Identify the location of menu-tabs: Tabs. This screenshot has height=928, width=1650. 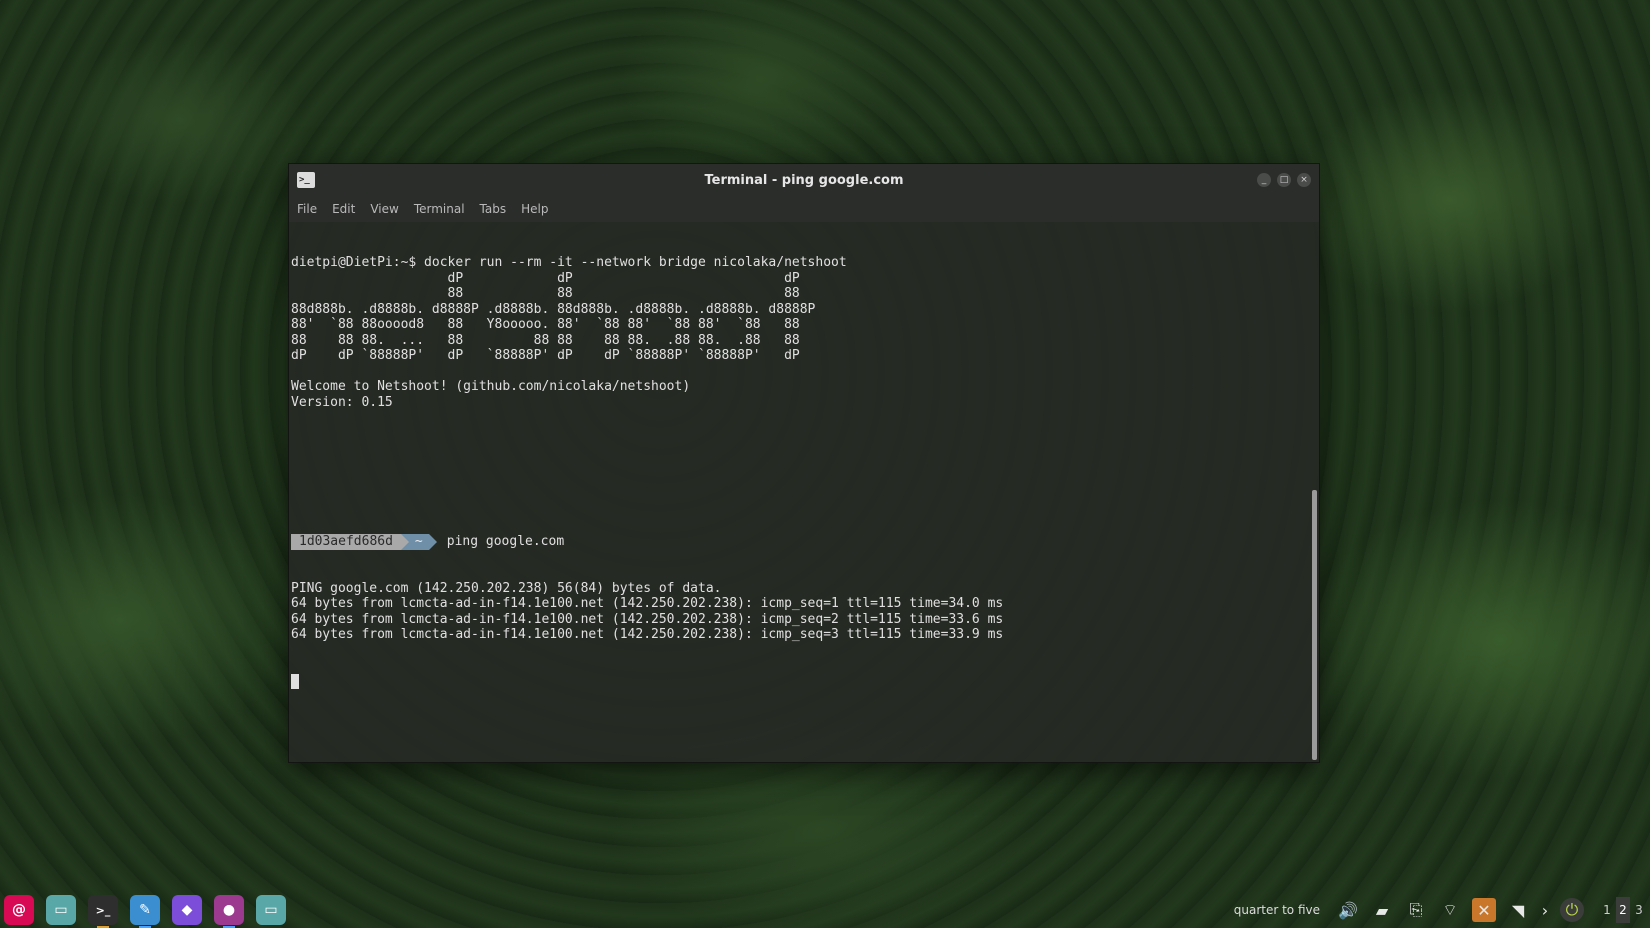
(493, 209).